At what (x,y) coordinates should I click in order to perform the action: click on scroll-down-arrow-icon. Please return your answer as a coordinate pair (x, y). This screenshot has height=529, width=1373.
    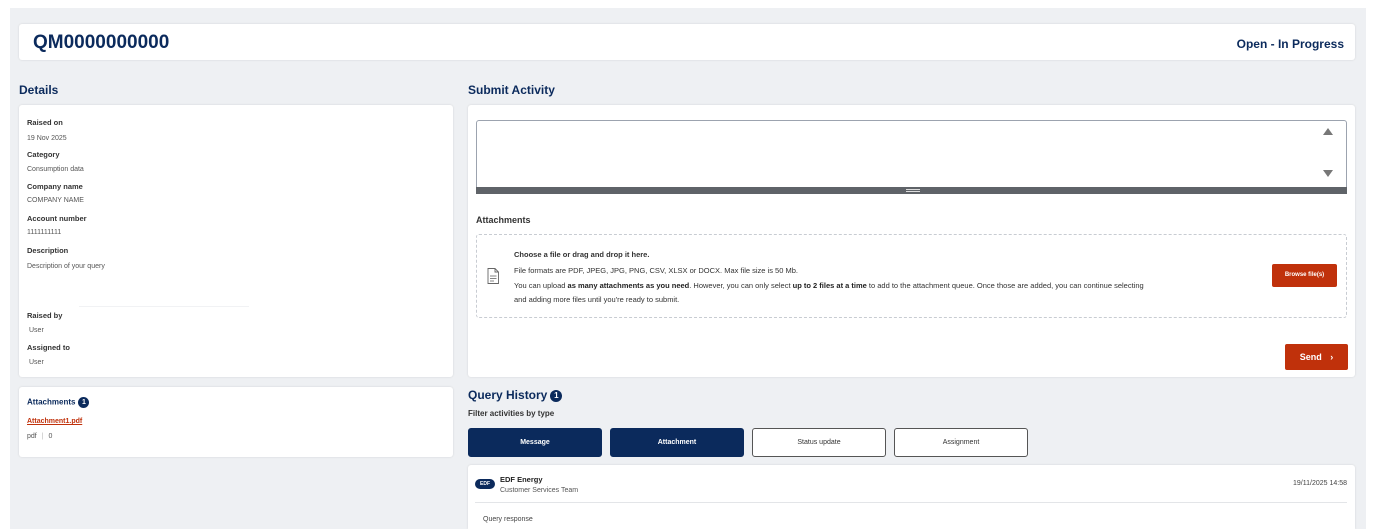
    Looking at the image, I should click on (1328, 173).